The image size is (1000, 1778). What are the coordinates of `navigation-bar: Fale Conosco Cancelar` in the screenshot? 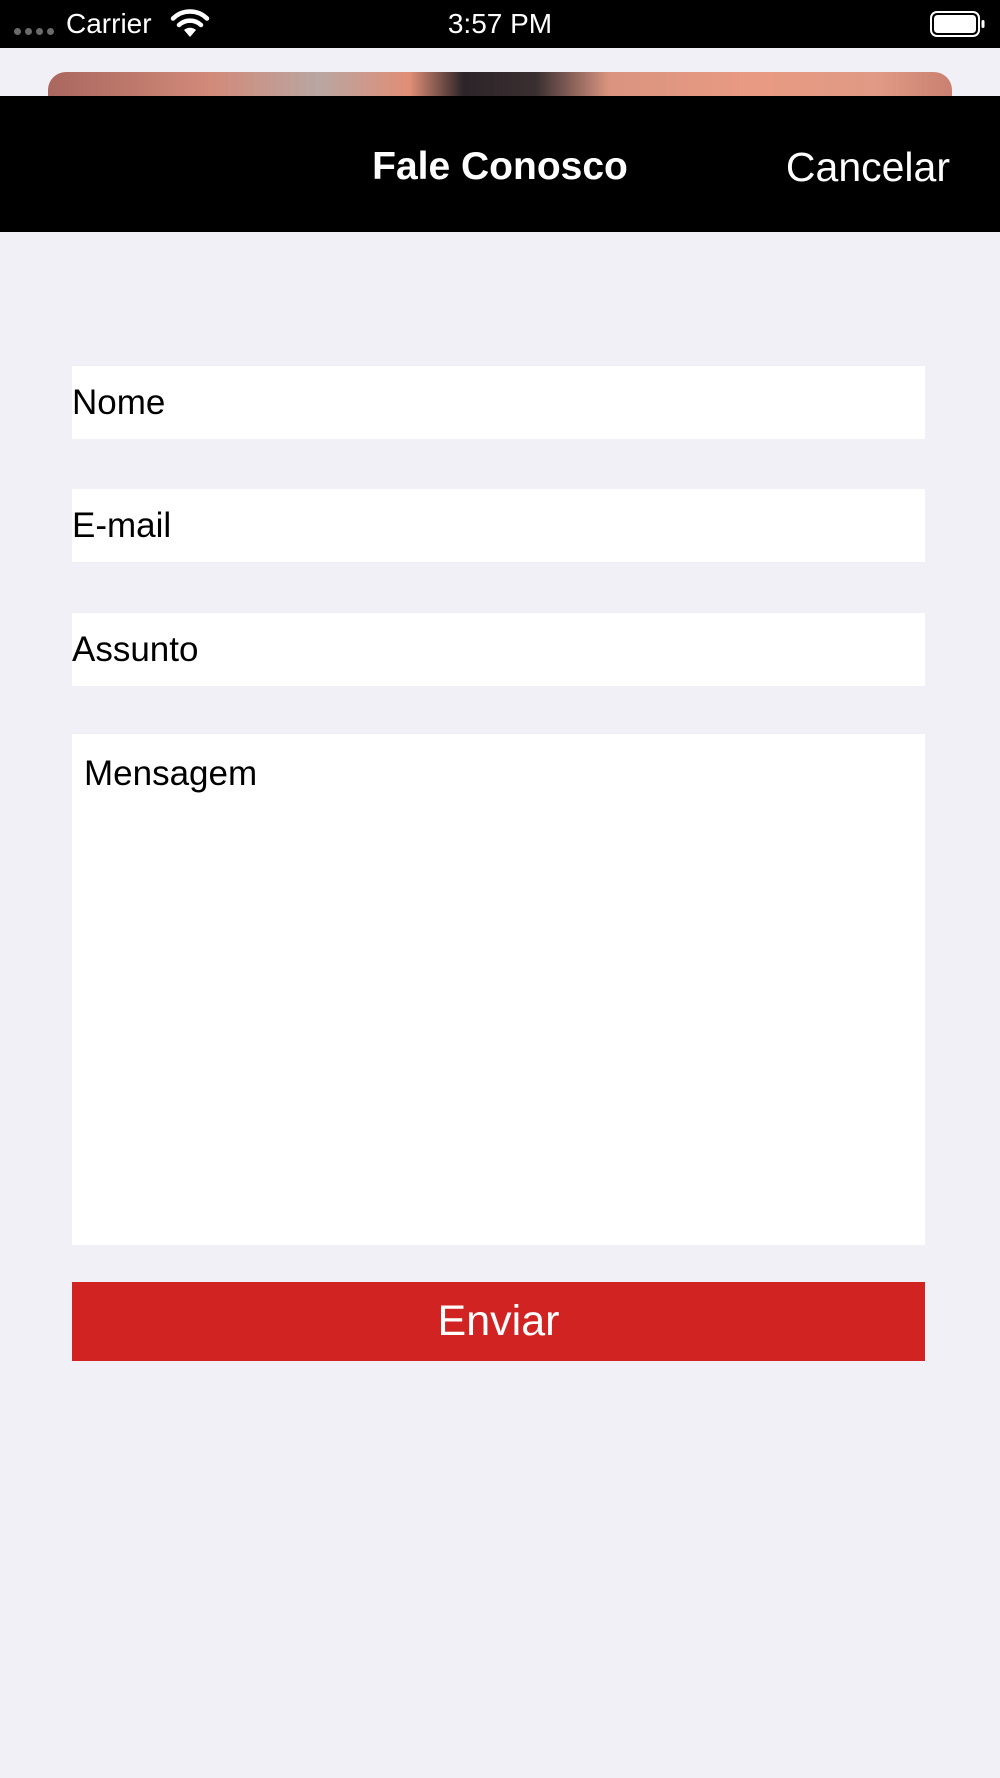 It's located at (500, 164).